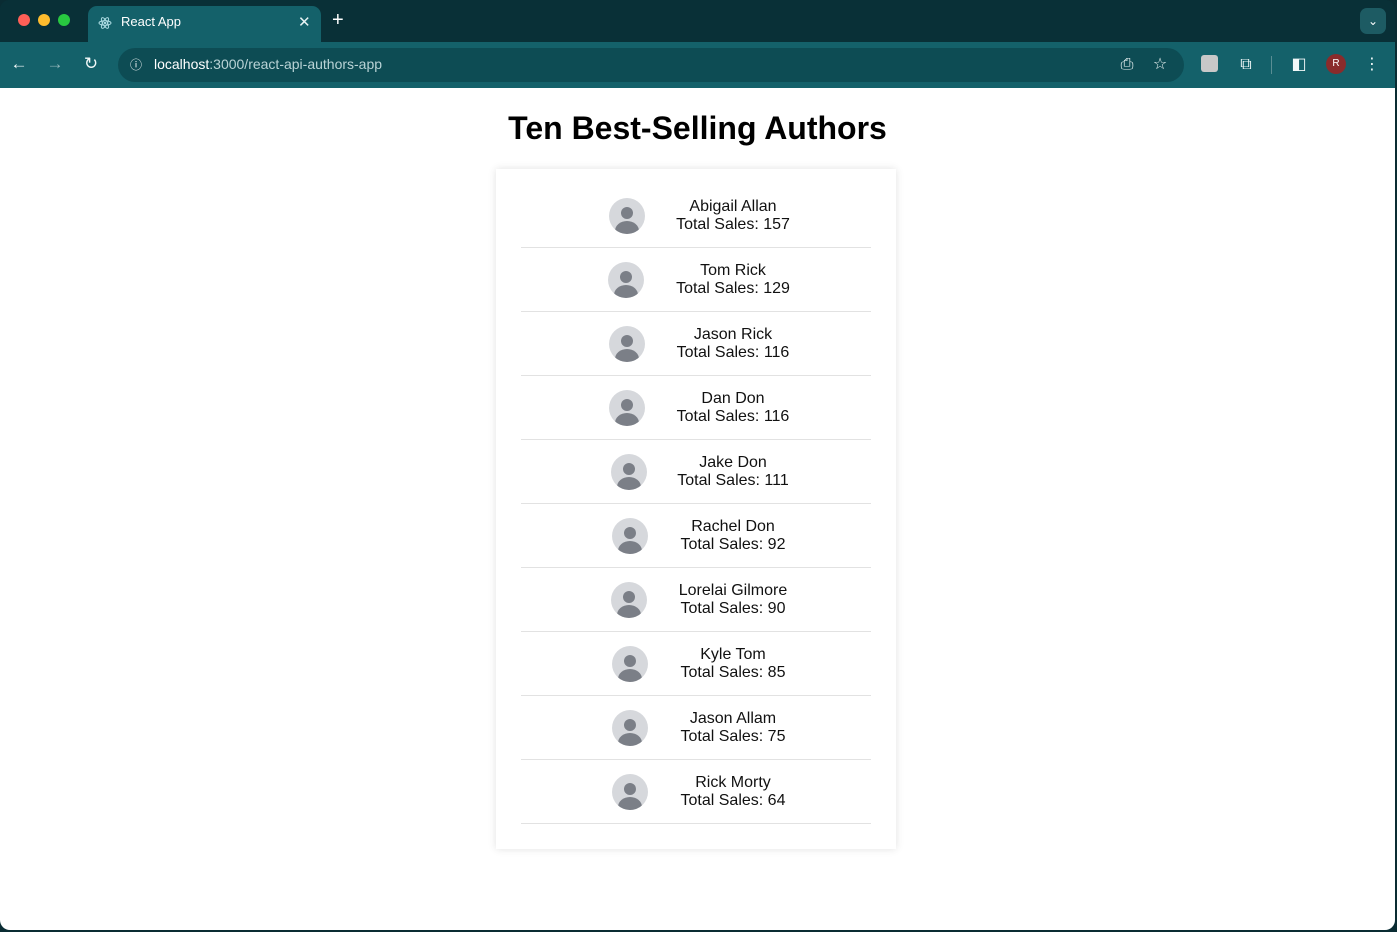  Describe the element at coordinates (733, 288) in the screenshot. I see `author-total-sales: Total Sales: 129` at that location.